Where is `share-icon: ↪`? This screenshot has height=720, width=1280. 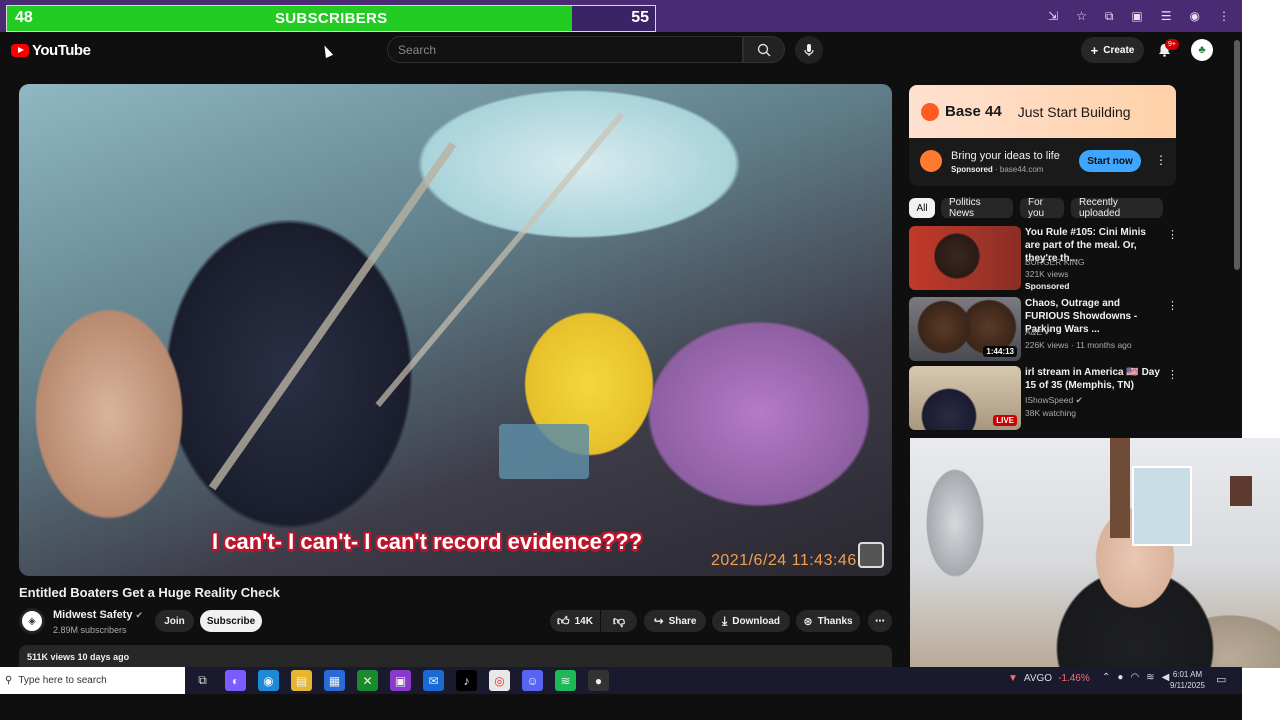 share-icon: ↪ is located at coordinates (658, 621).